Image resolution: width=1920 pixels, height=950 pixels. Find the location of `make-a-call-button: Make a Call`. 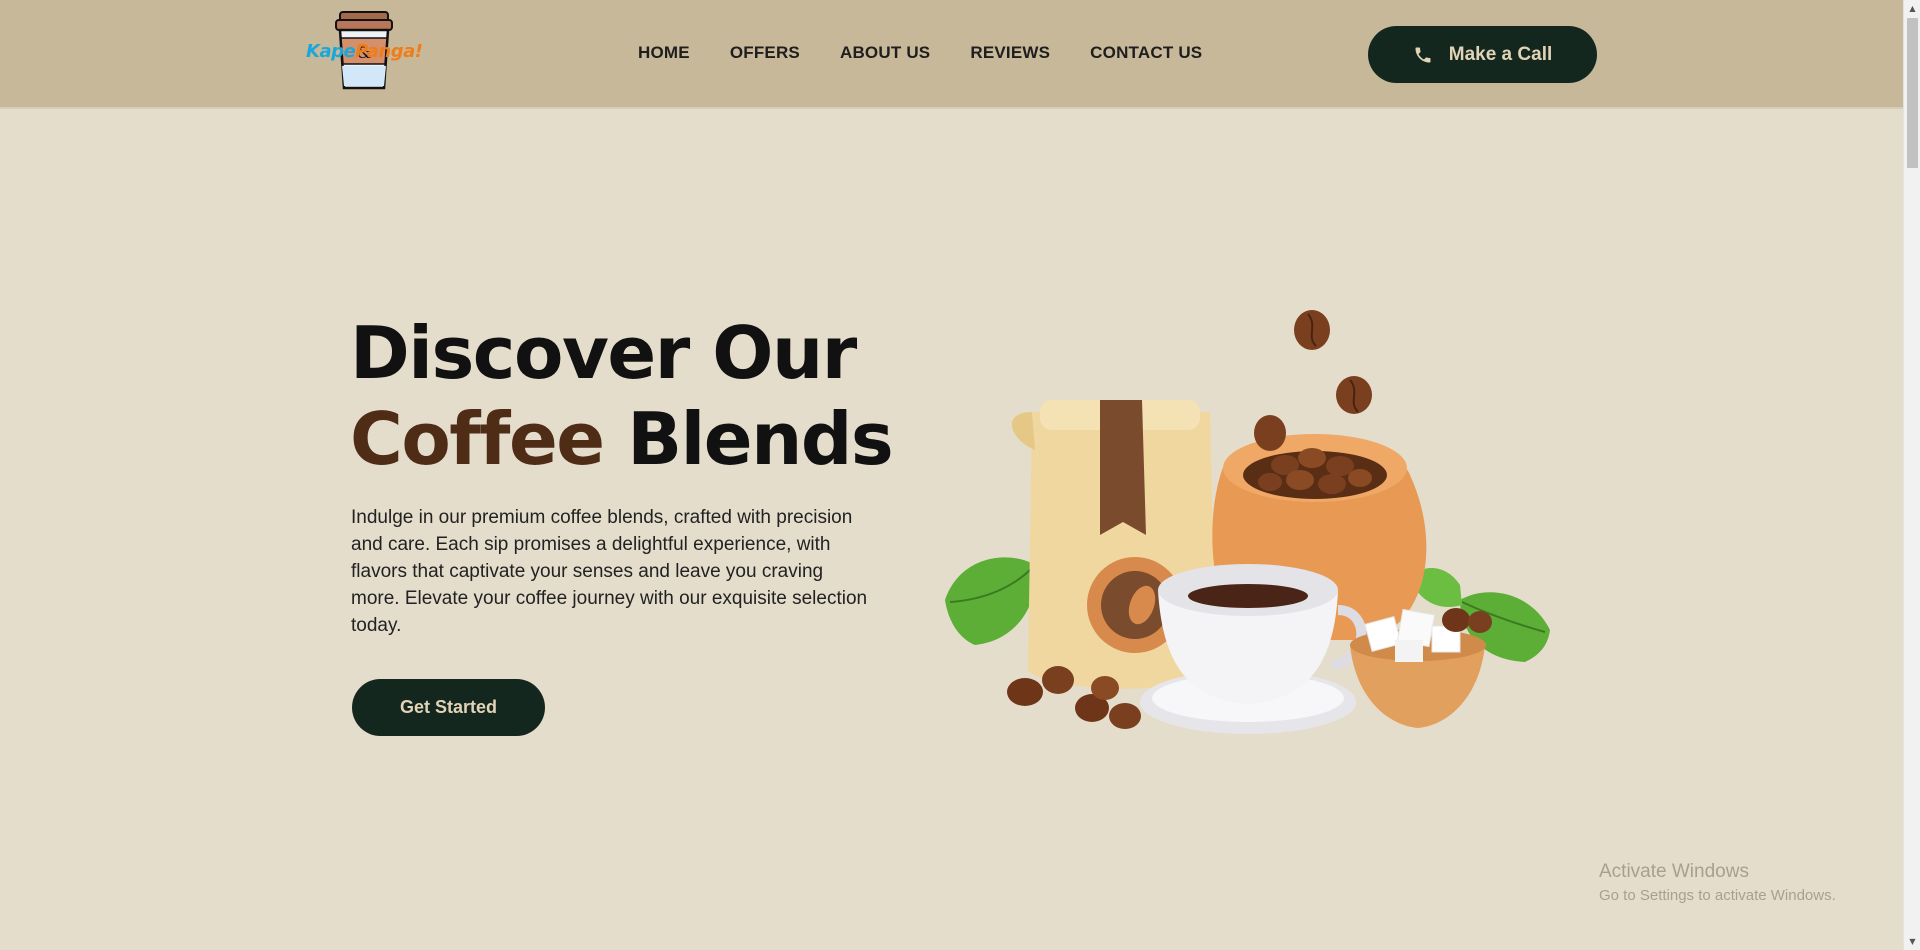

make-a-call-button: Make a Call is located at coordinates (1482, 54).